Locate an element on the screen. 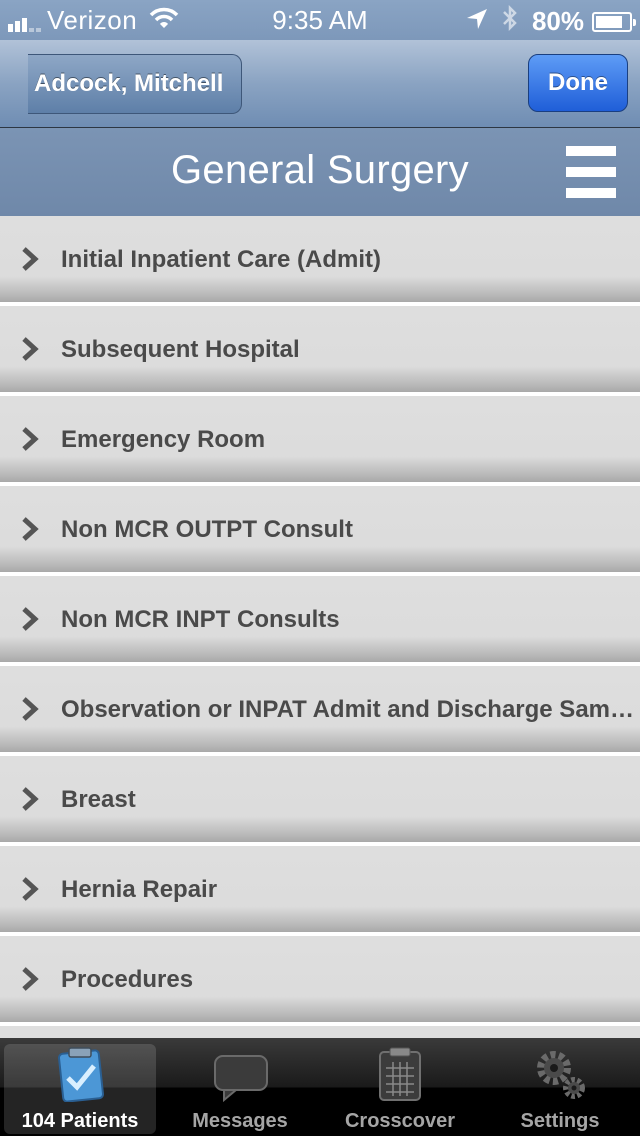 This screenshot has height=1136, width=640. hamburger-menu-icon is located at coordinates (591, 172).